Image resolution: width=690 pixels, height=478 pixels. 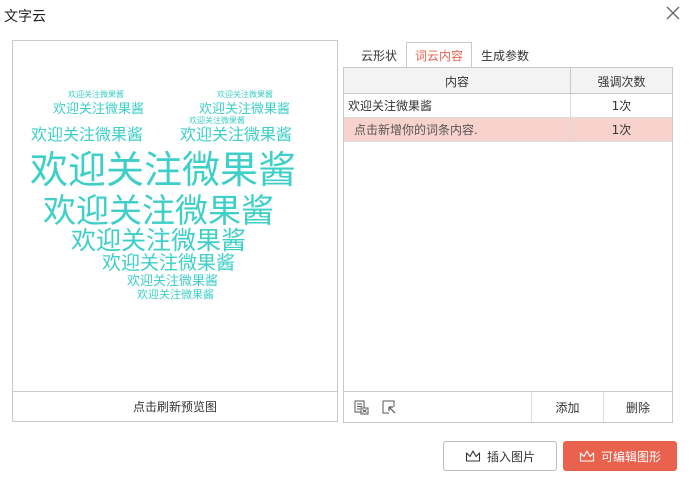 I want to click on table-toolbar: 添加 删除, so click(x=508, y=406).